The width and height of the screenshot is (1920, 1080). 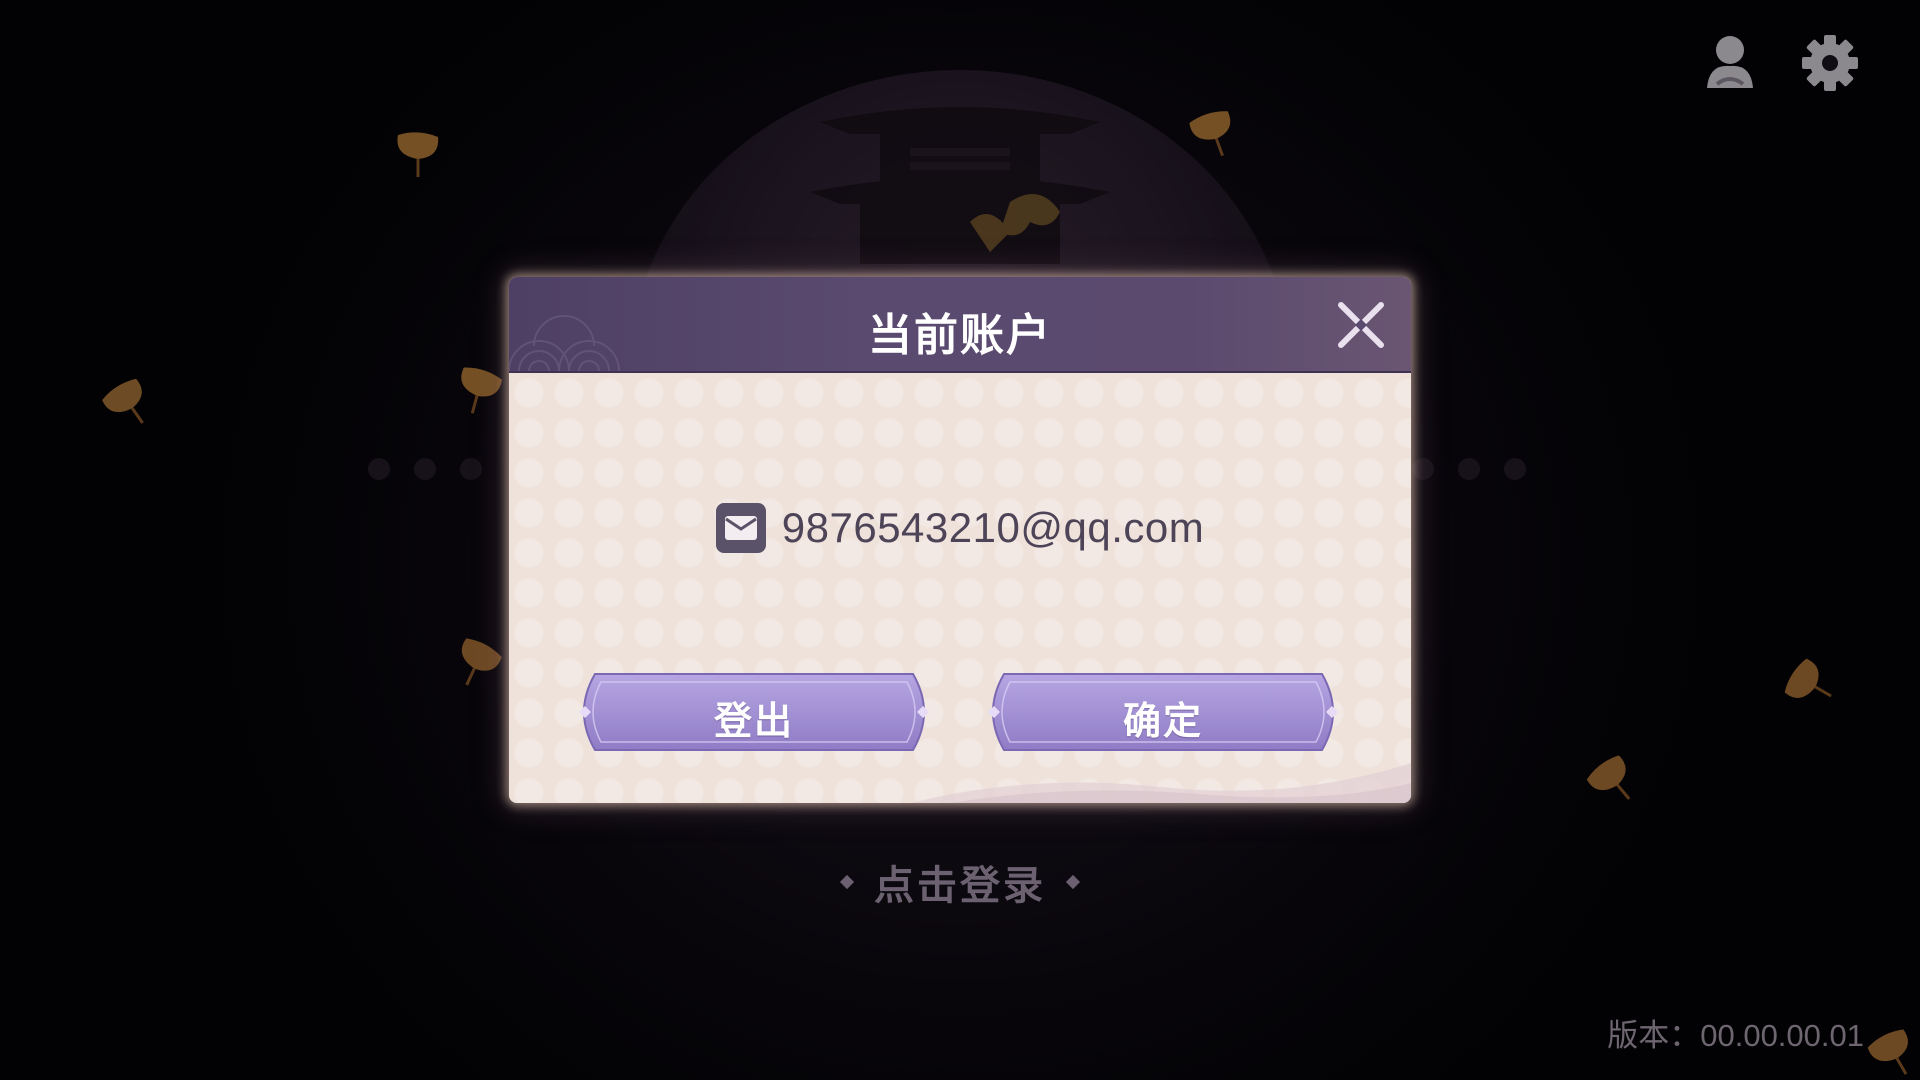 I want to click on mail-icon, so click(x=740, y=528).